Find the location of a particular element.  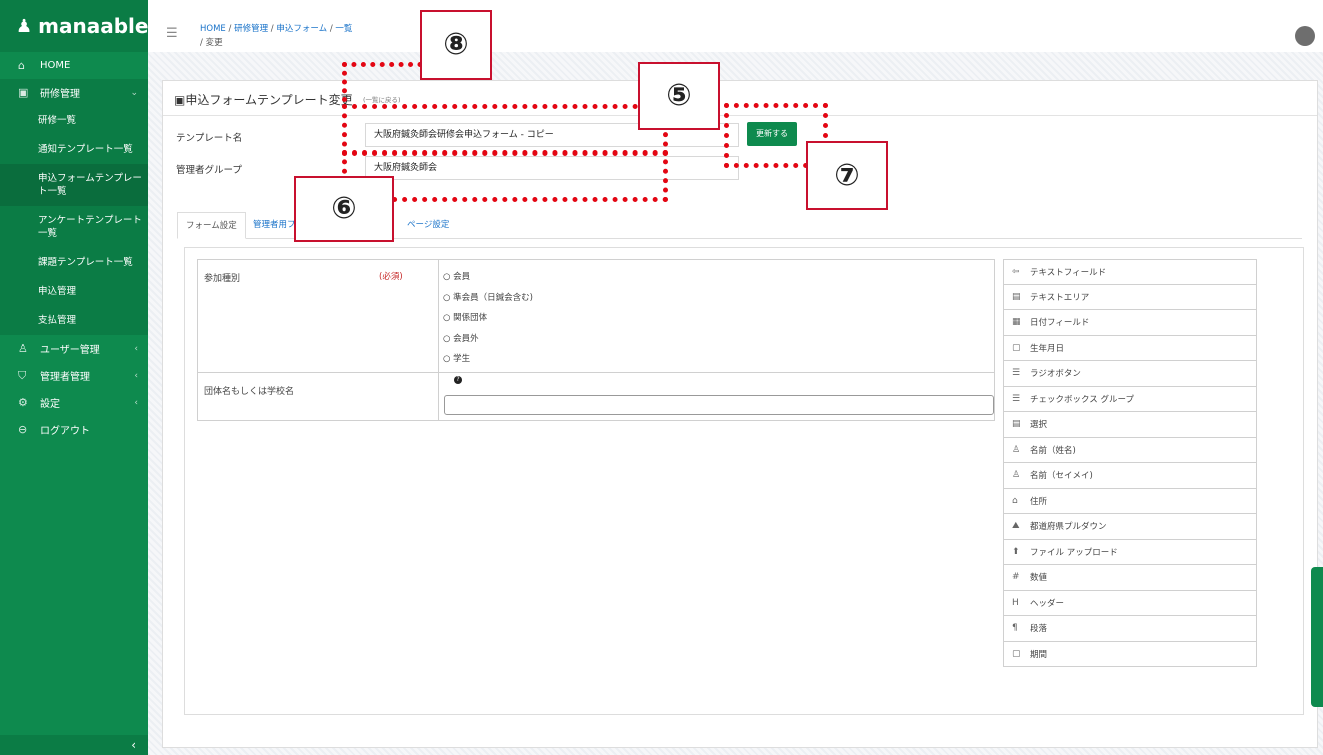

home-icon: ⌂ is located at coordinates (1015, 500).